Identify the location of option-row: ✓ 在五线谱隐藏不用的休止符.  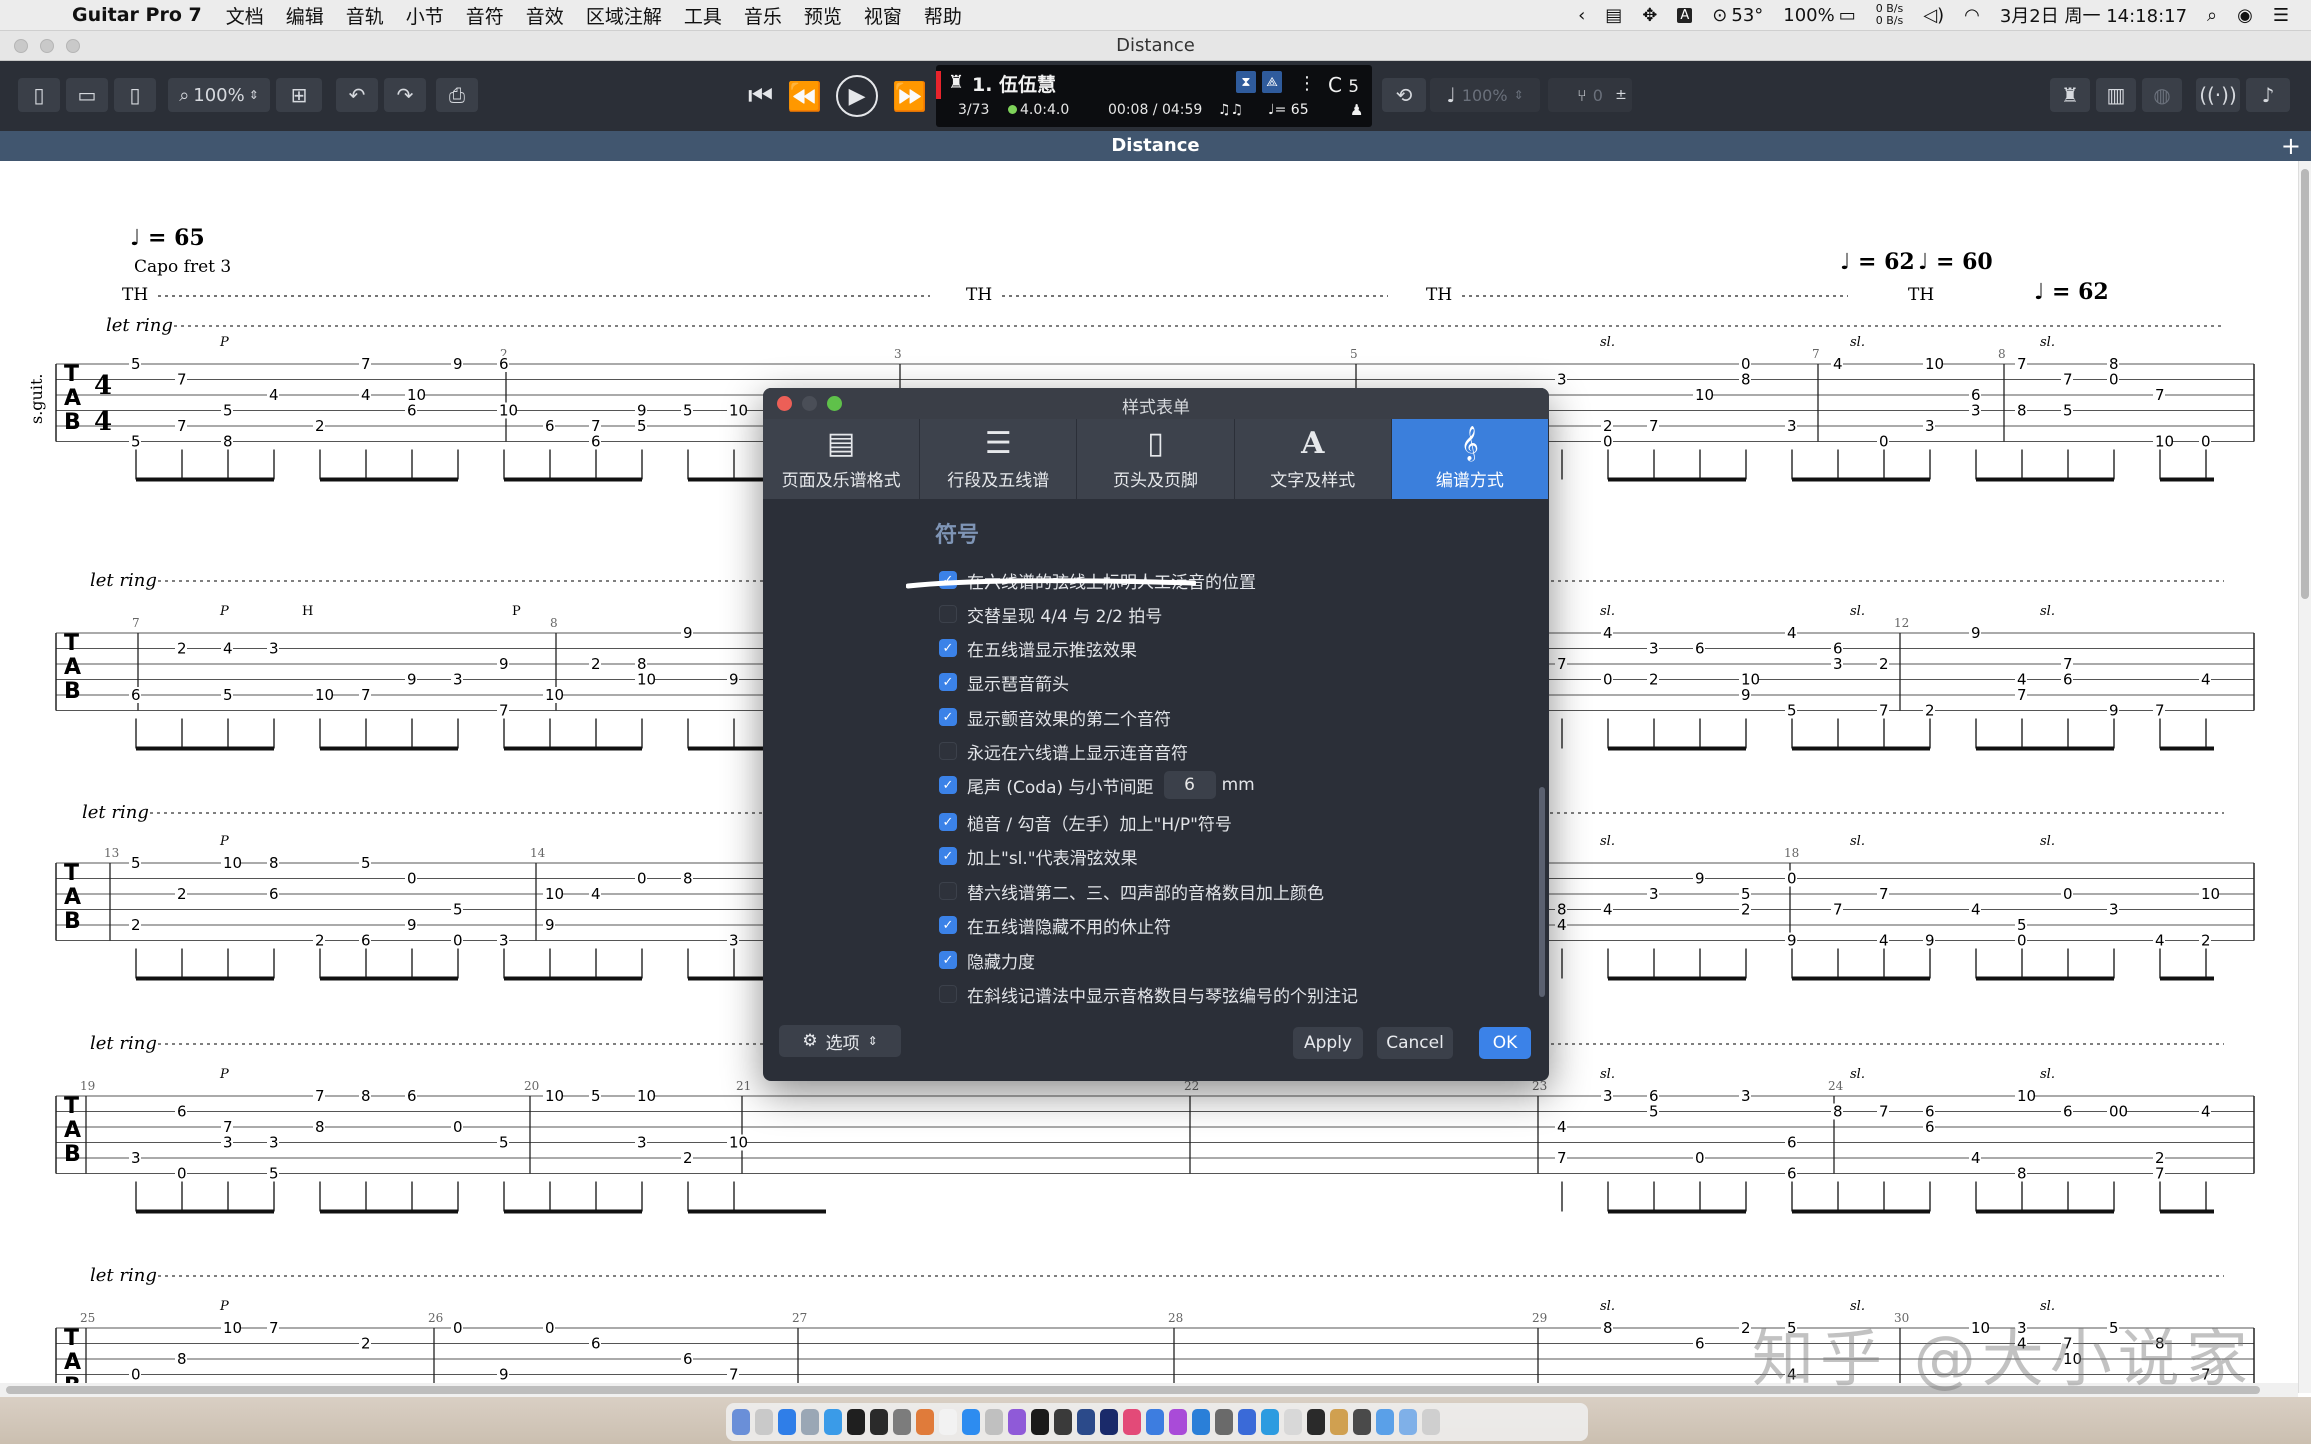
(1055, 925).